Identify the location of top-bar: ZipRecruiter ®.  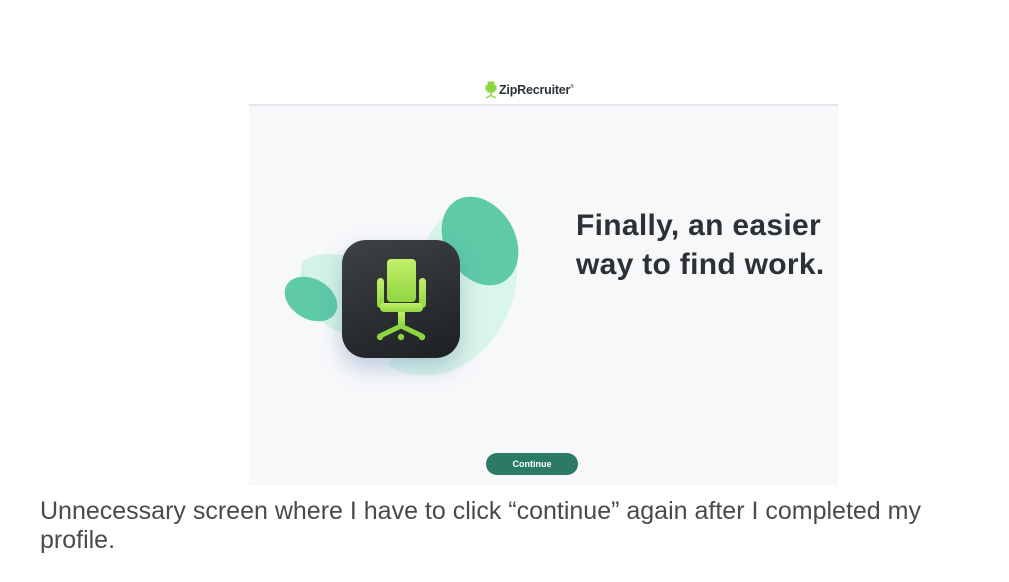
(543, 90).